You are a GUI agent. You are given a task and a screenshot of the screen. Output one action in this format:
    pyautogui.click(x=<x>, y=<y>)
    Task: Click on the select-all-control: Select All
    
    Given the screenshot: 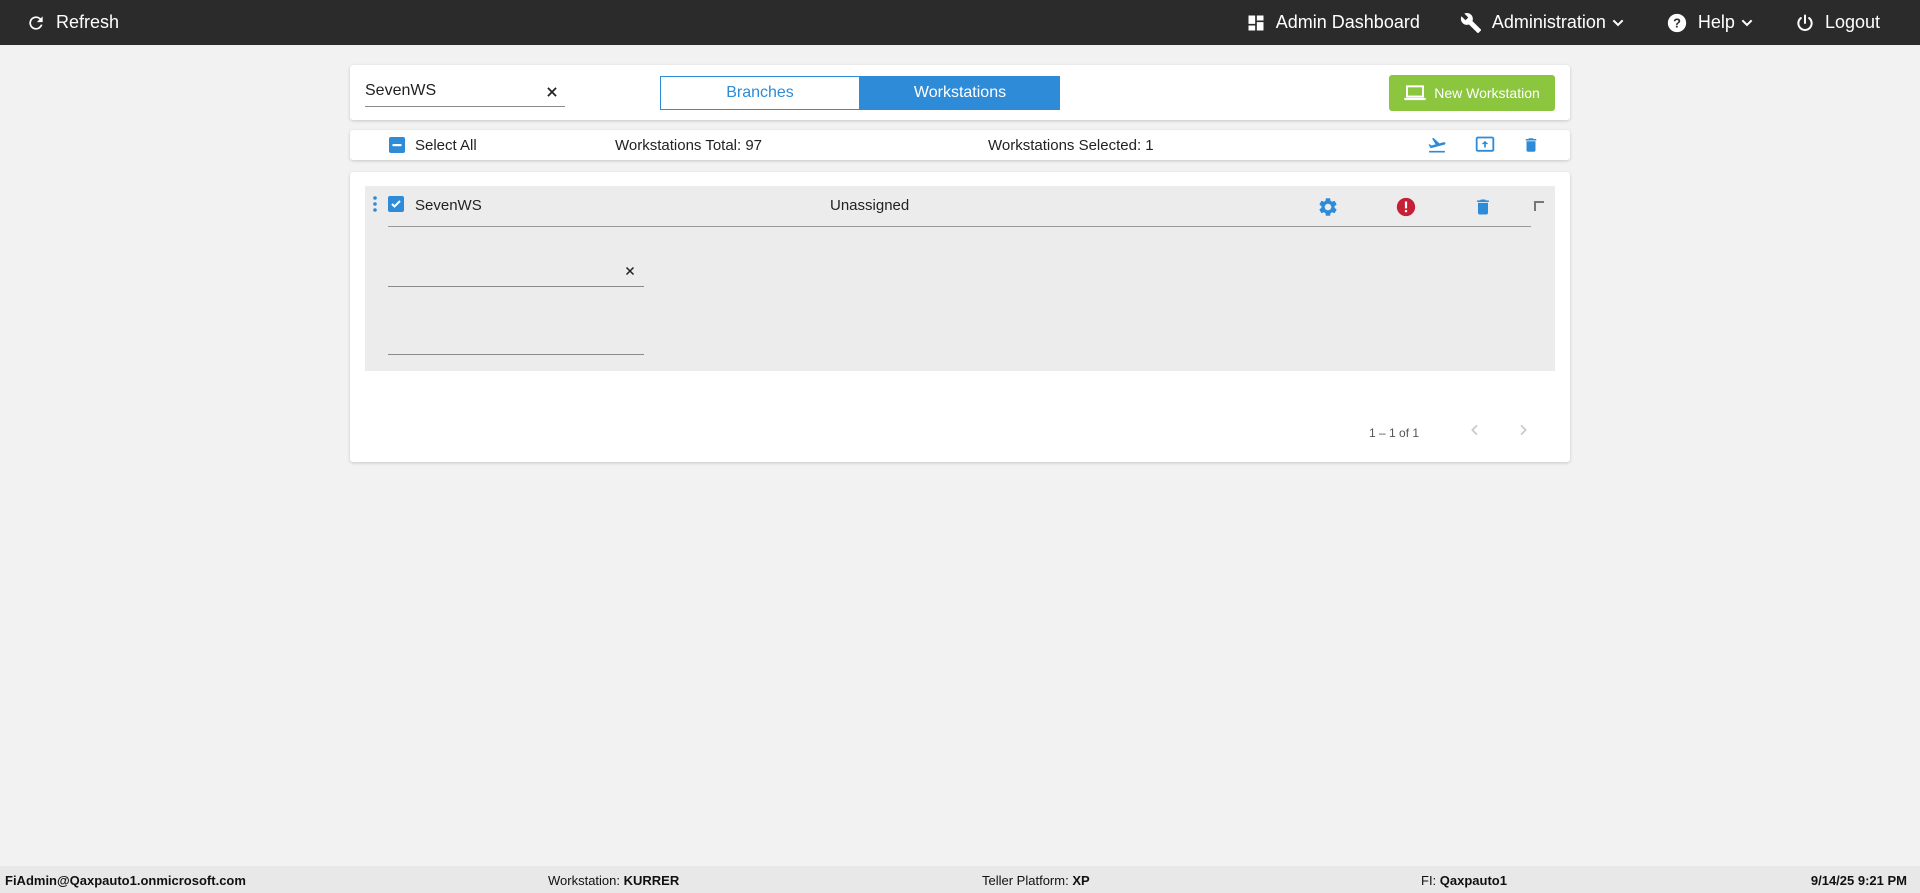 What is the action you would take?
    pyautogui.click(x=433, y=145)
    